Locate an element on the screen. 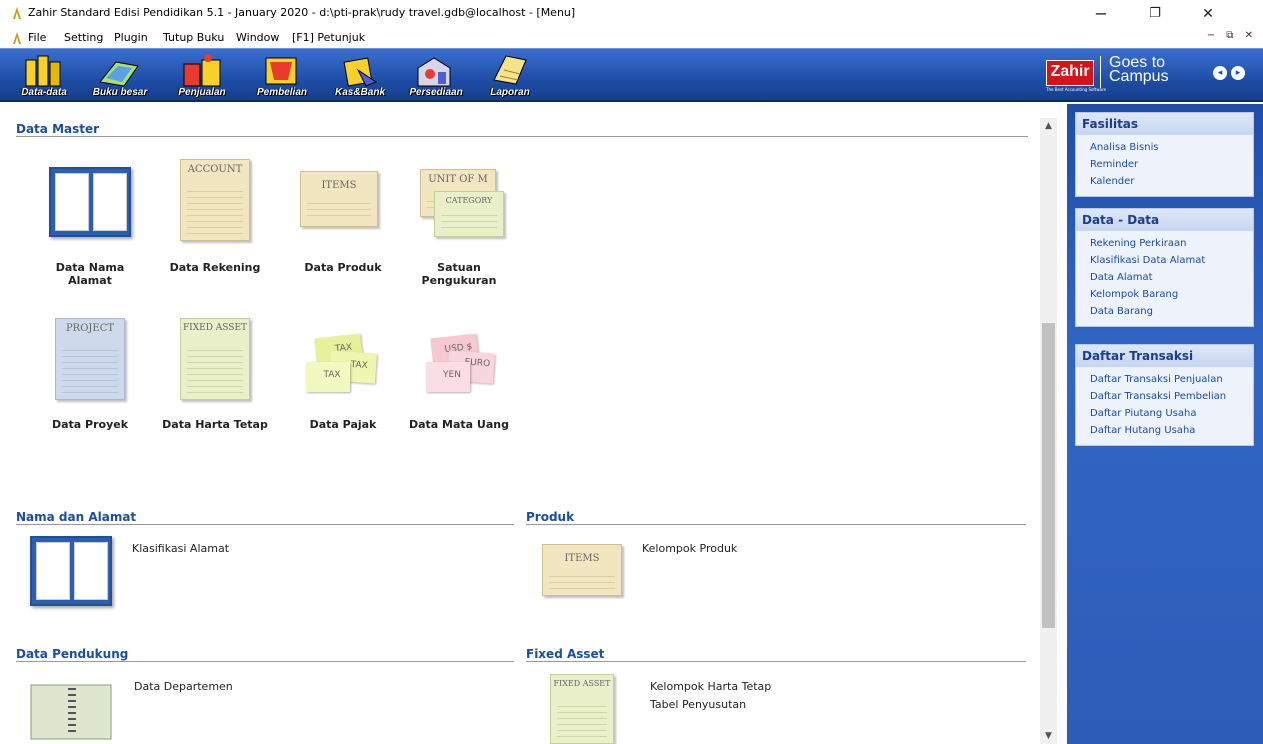 The image size is (1263, 744). link-daftar-transaksi-pembelian: Daftar Transaksi Pembelian is located at coordinates (1164, 396).